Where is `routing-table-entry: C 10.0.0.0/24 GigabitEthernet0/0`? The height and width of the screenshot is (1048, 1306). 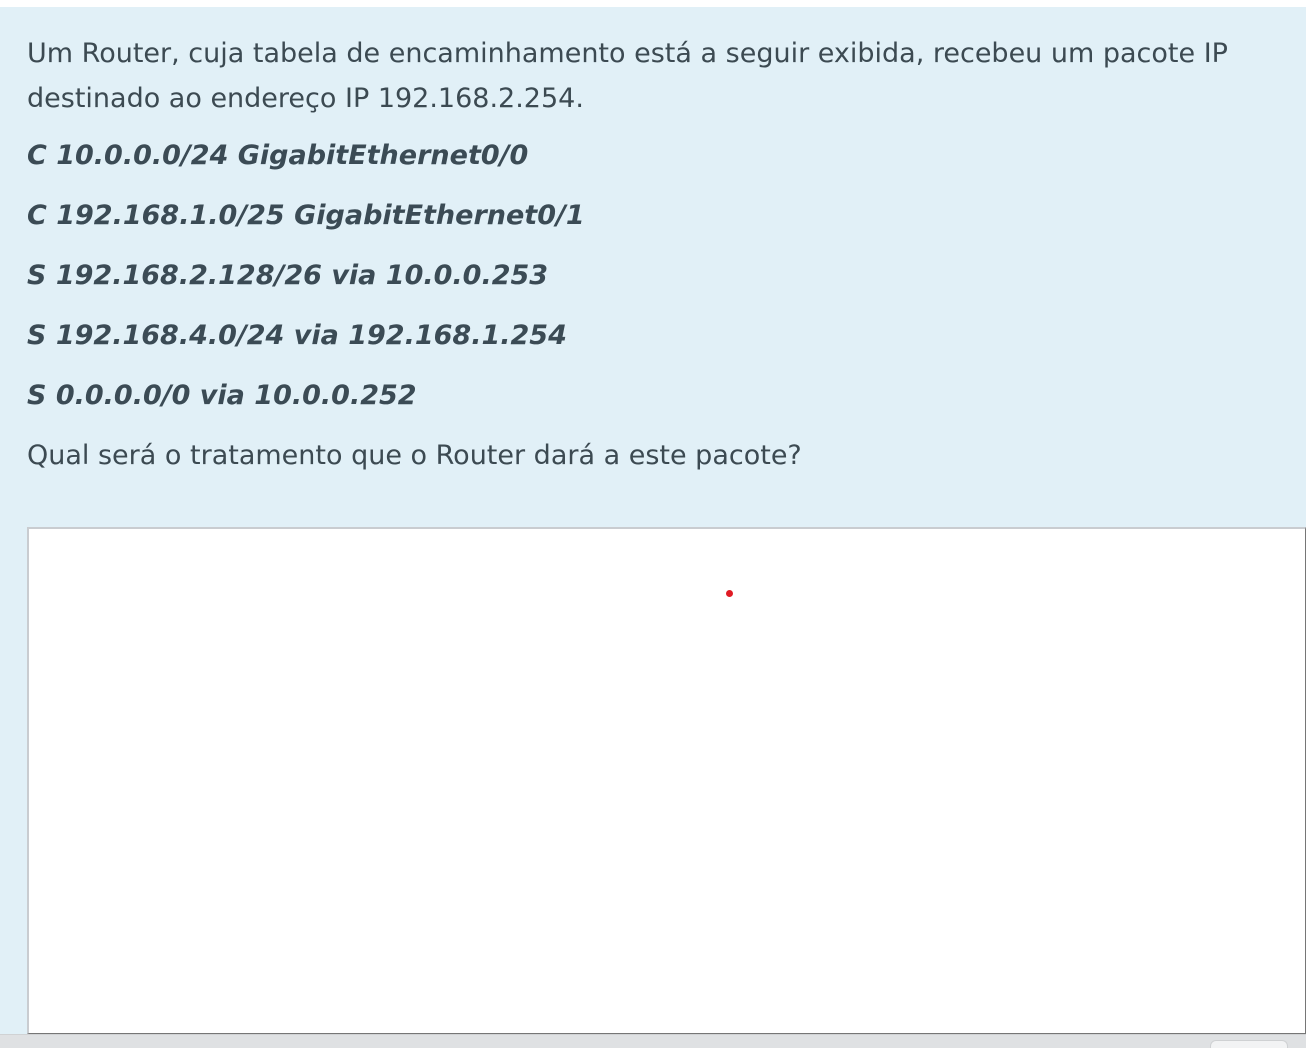 routing-table-entry: C 10.0.0.0/24 GigabitEthernet0/0 is located at coordinates (278, 155).